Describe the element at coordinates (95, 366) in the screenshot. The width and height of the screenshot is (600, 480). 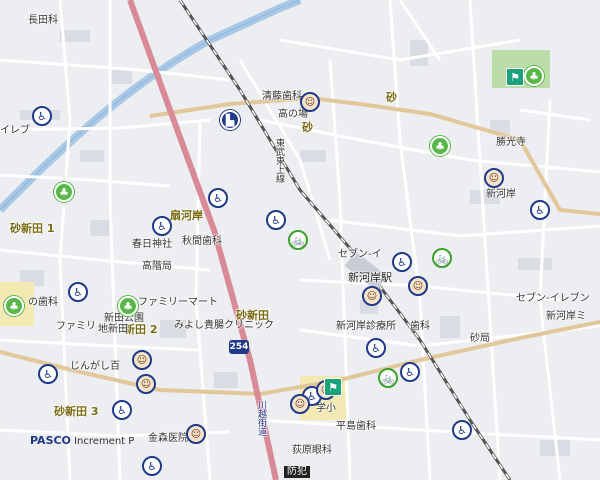
I see `poi-label-higashi-kyu: じんがし百` at that location.